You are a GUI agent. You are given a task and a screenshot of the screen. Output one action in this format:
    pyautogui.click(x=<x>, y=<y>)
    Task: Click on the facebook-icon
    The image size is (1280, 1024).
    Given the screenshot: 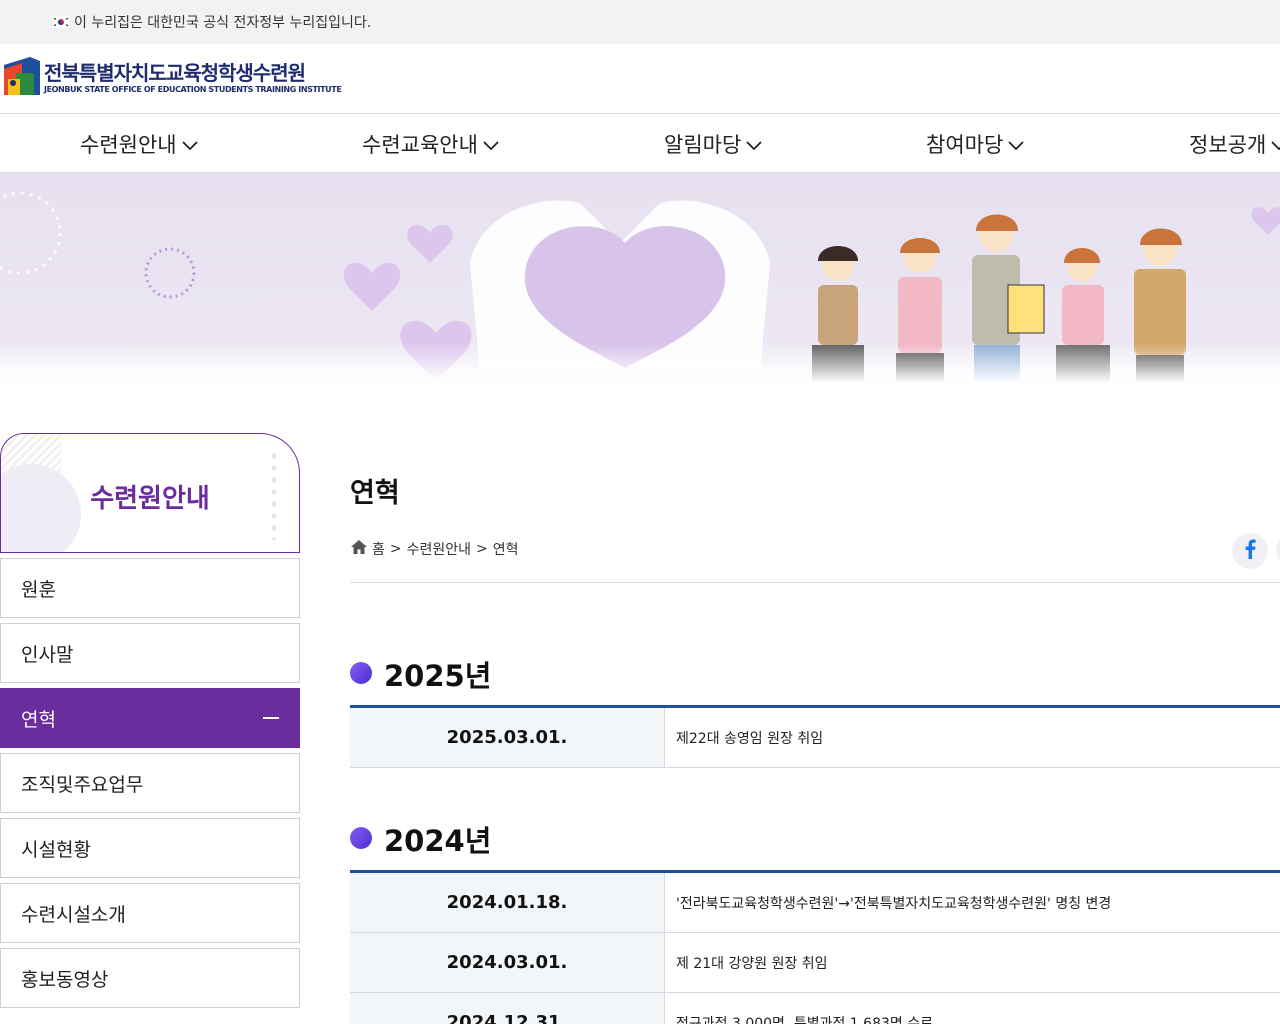 What is the action you would take?
    pyautogui.click(x=1250, y=551)
    